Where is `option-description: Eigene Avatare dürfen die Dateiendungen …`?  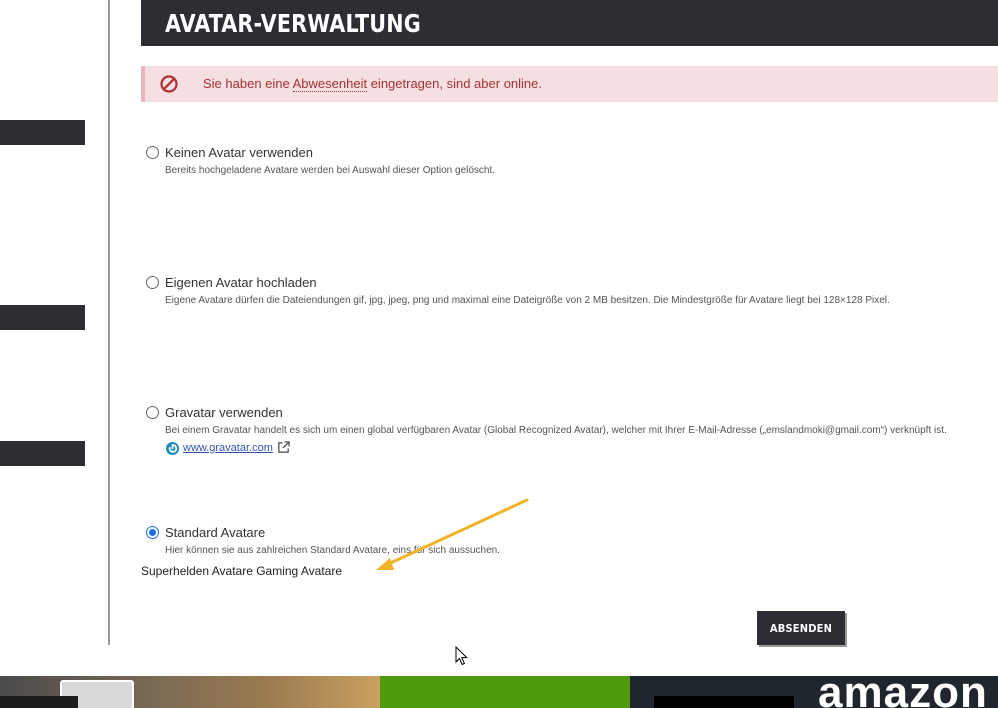 option-description: Eigene Avatare dürfen die Dateiendungen … is located at coordinates (527, 300).